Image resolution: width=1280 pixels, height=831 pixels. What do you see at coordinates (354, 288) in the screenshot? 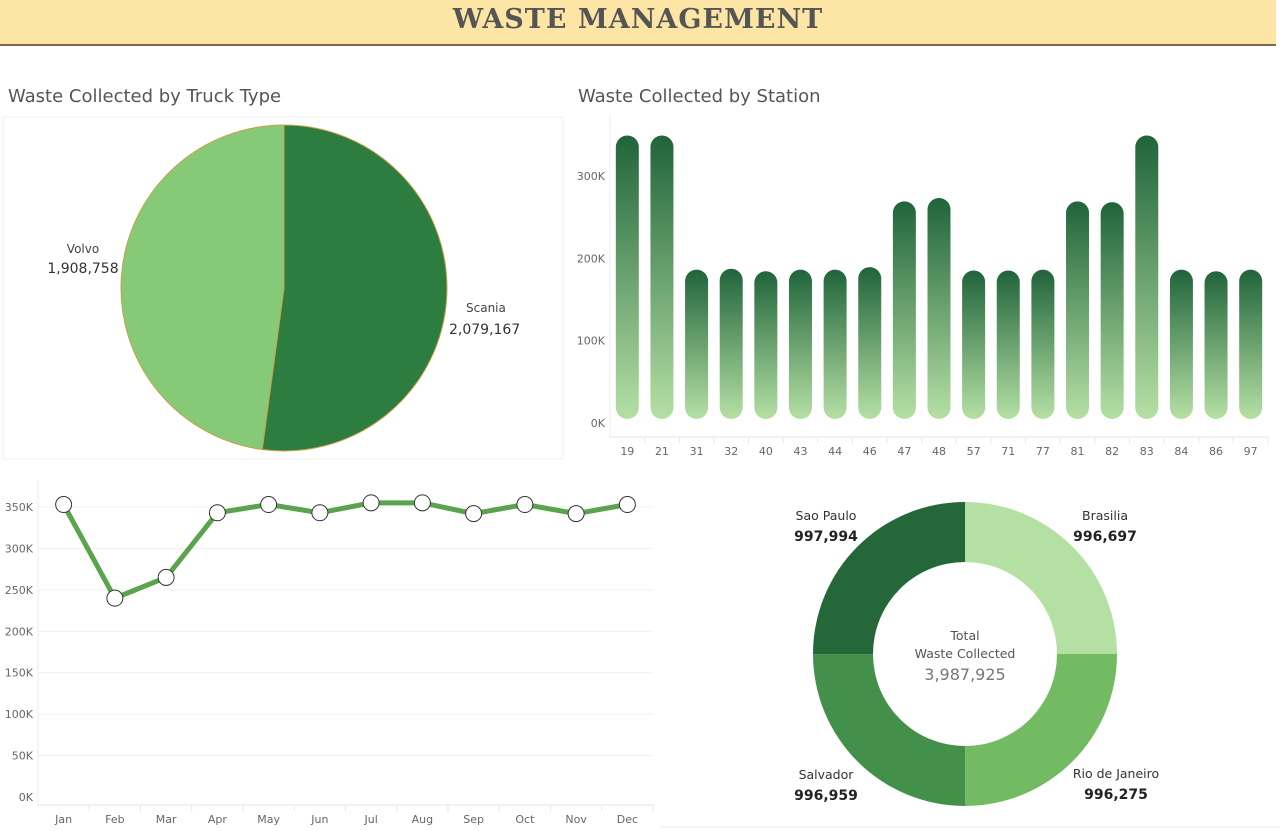
I see `pie-slice-scania` at bounding box center [354, 288].